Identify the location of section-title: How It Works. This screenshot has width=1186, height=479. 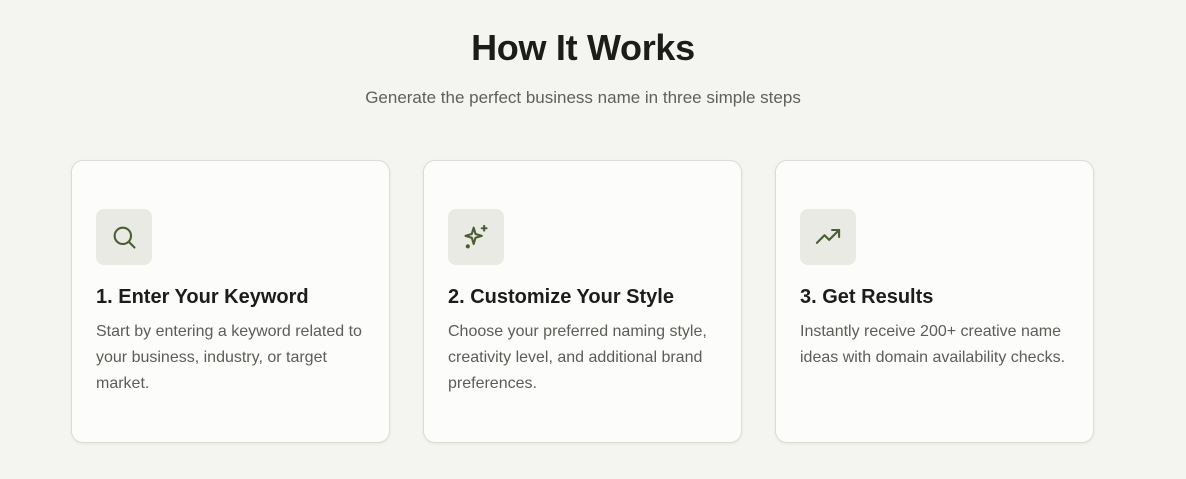
(583, 47).